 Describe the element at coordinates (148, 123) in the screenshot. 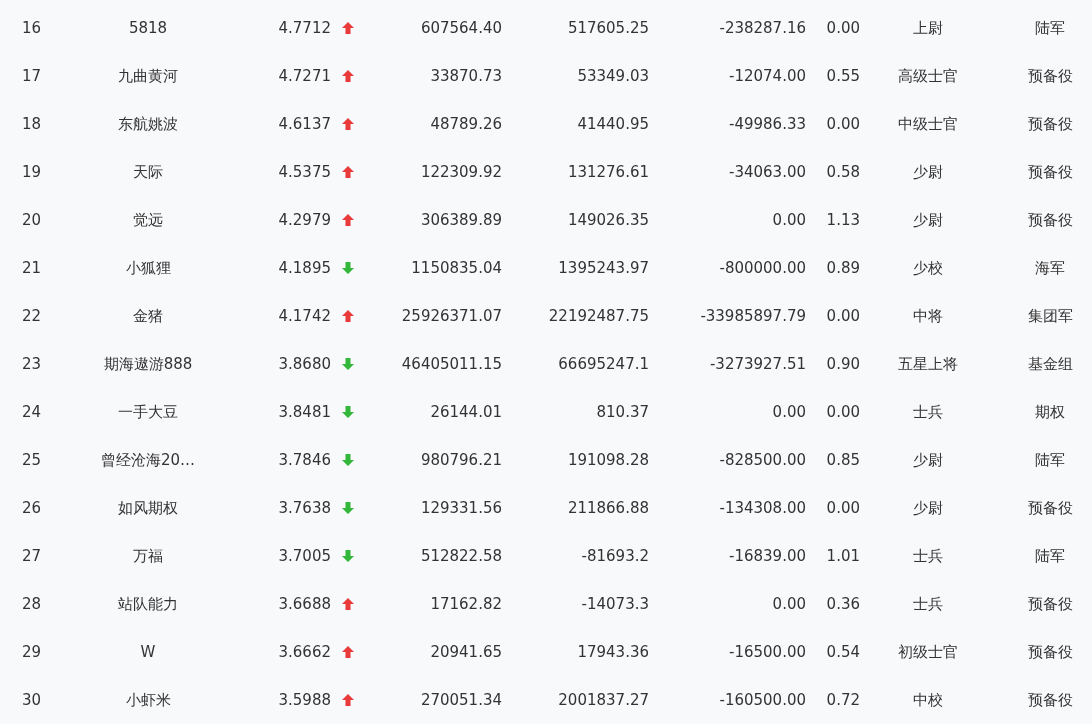

I see `user-name: 东航姚波` at that location.